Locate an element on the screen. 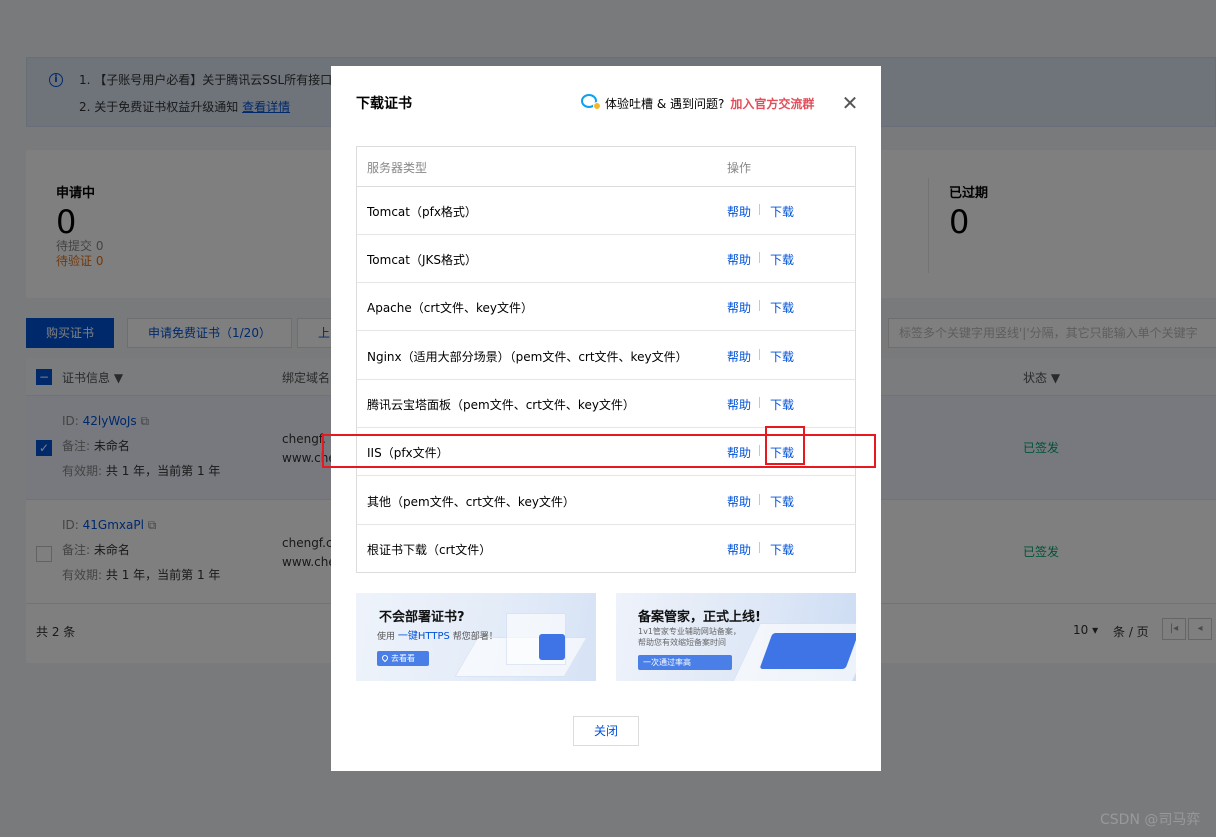 The image size is (1216, 837). table-row: Nginx（适用大部分场景）（pem文件、crt文件、key文件） 帮助 下载 is located at coordinates (606, 356).